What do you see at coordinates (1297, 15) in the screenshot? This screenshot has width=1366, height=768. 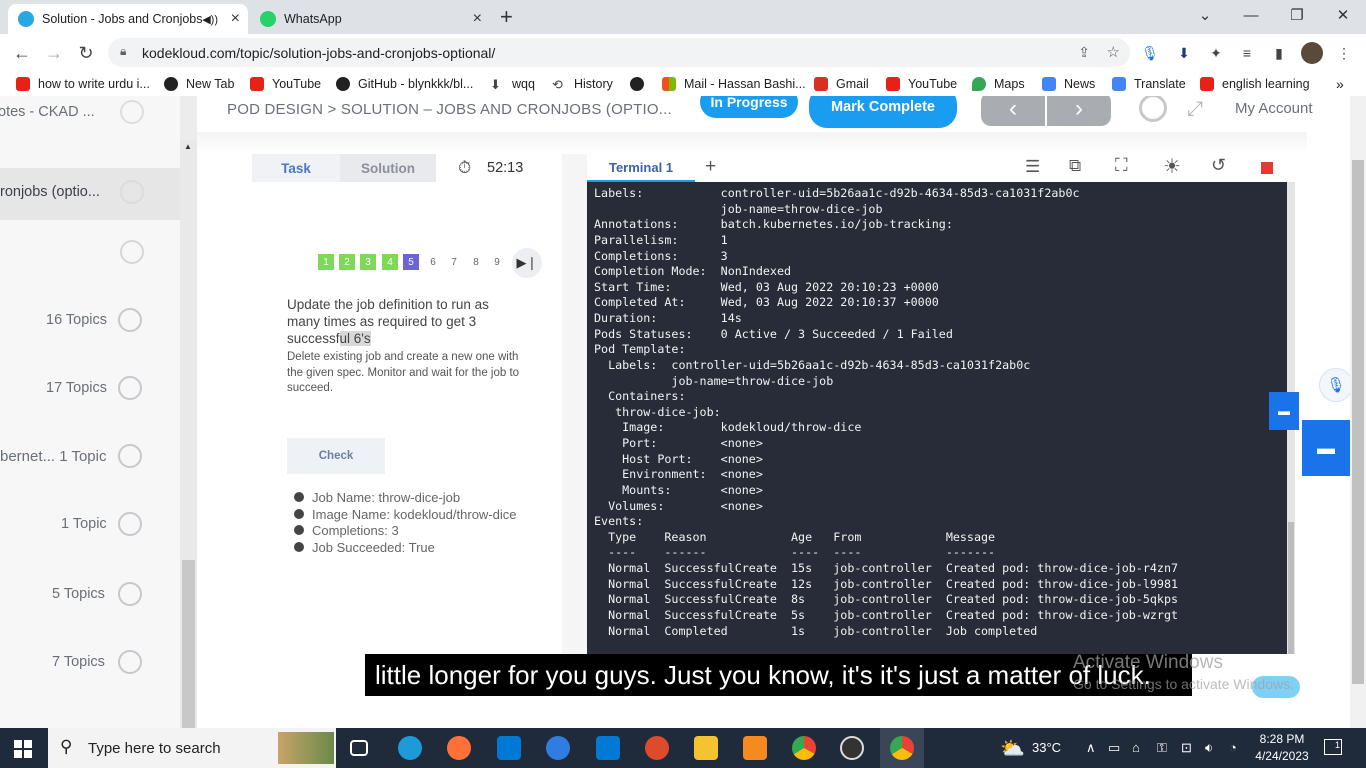 I see `restore-icon: ❐` at bounding box center [1297, 15].